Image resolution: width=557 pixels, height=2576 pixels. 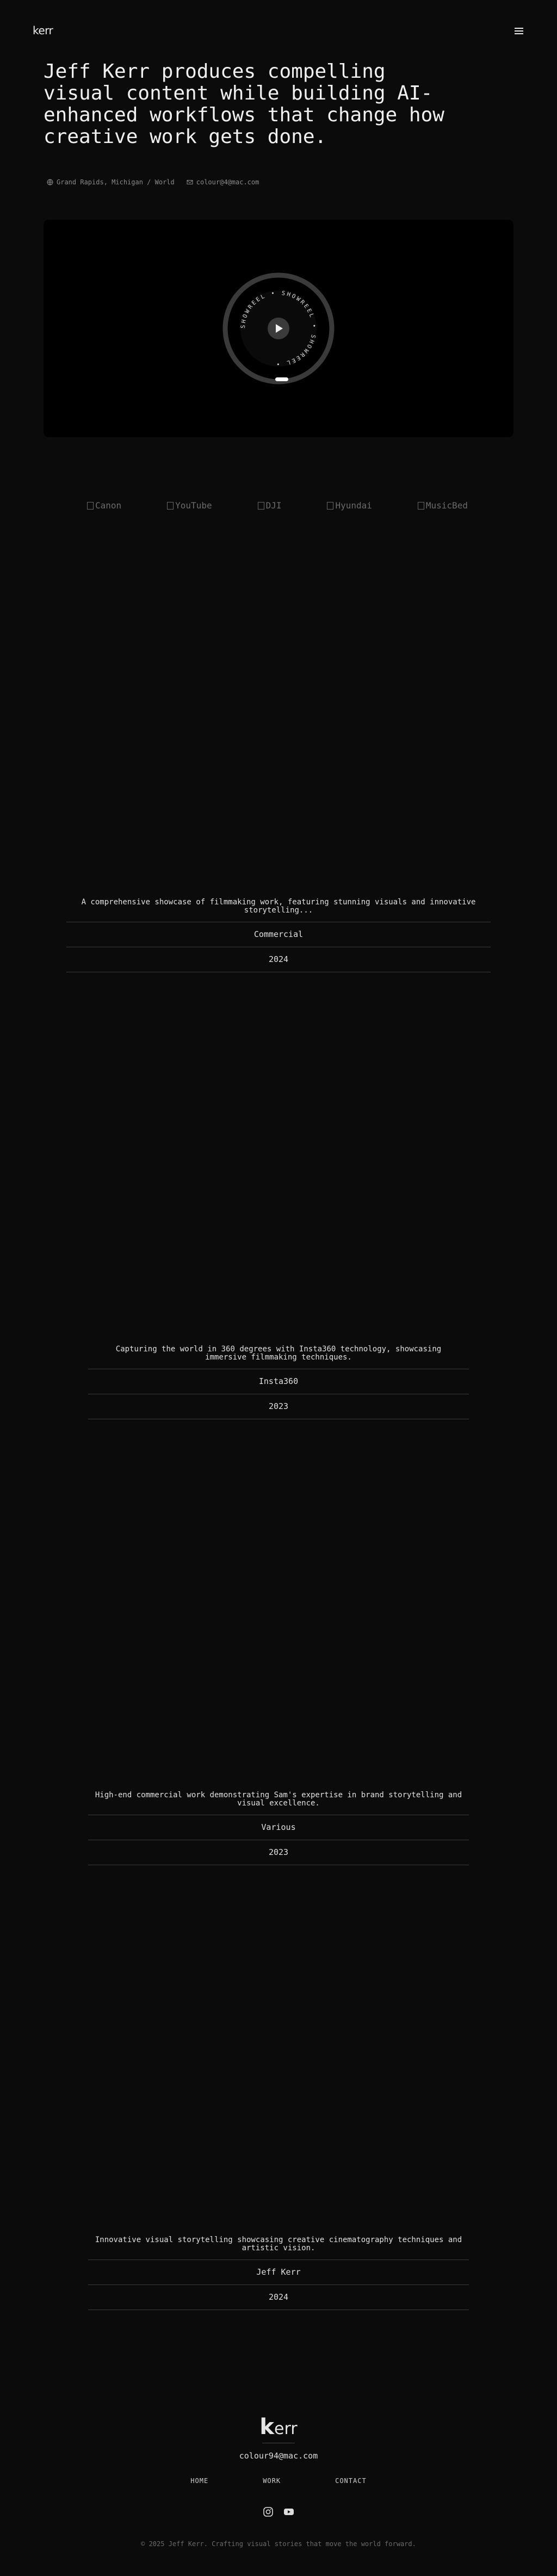 I want to click on showreel-ring: SHOWREEL • SHOWREEL • SHOWREEL •, so click(x=278, y=328).